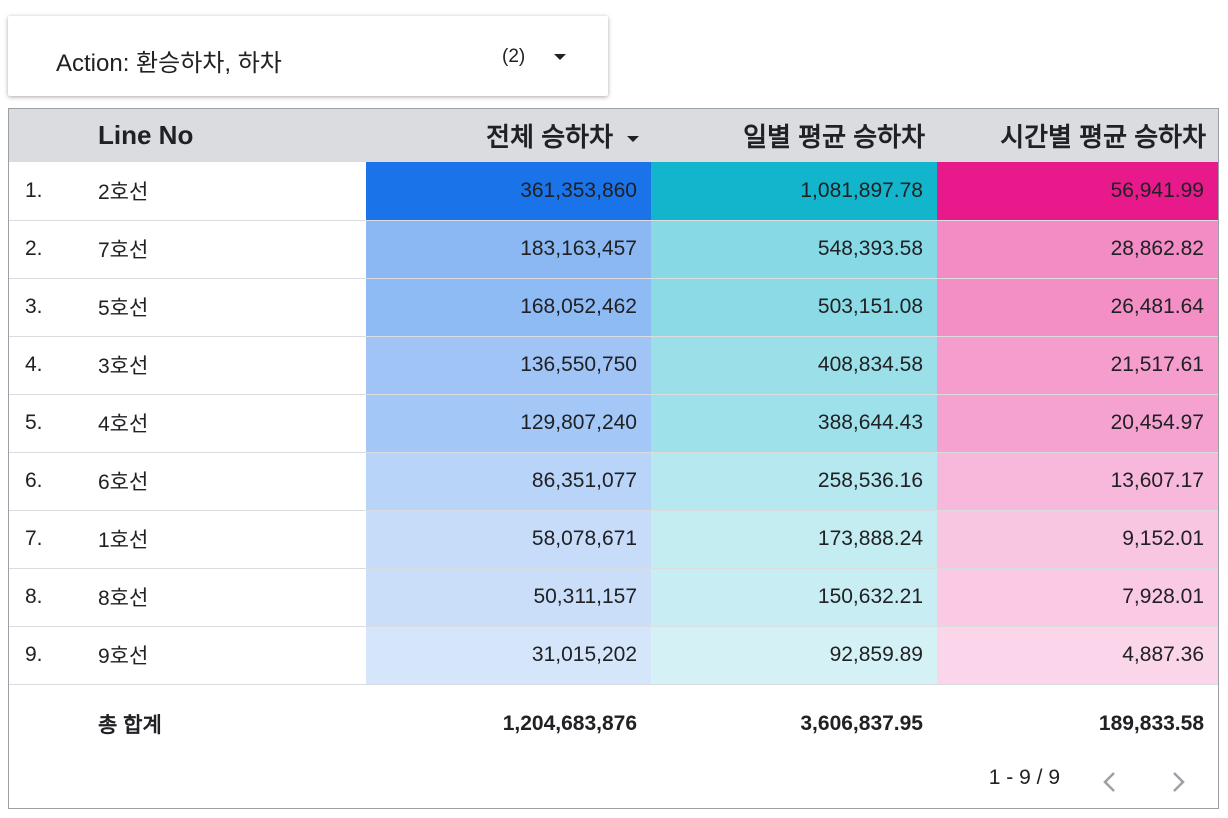 This screenshot has width=1228, height=818. I want to click on line-name: 3호선, so click(123, 366).